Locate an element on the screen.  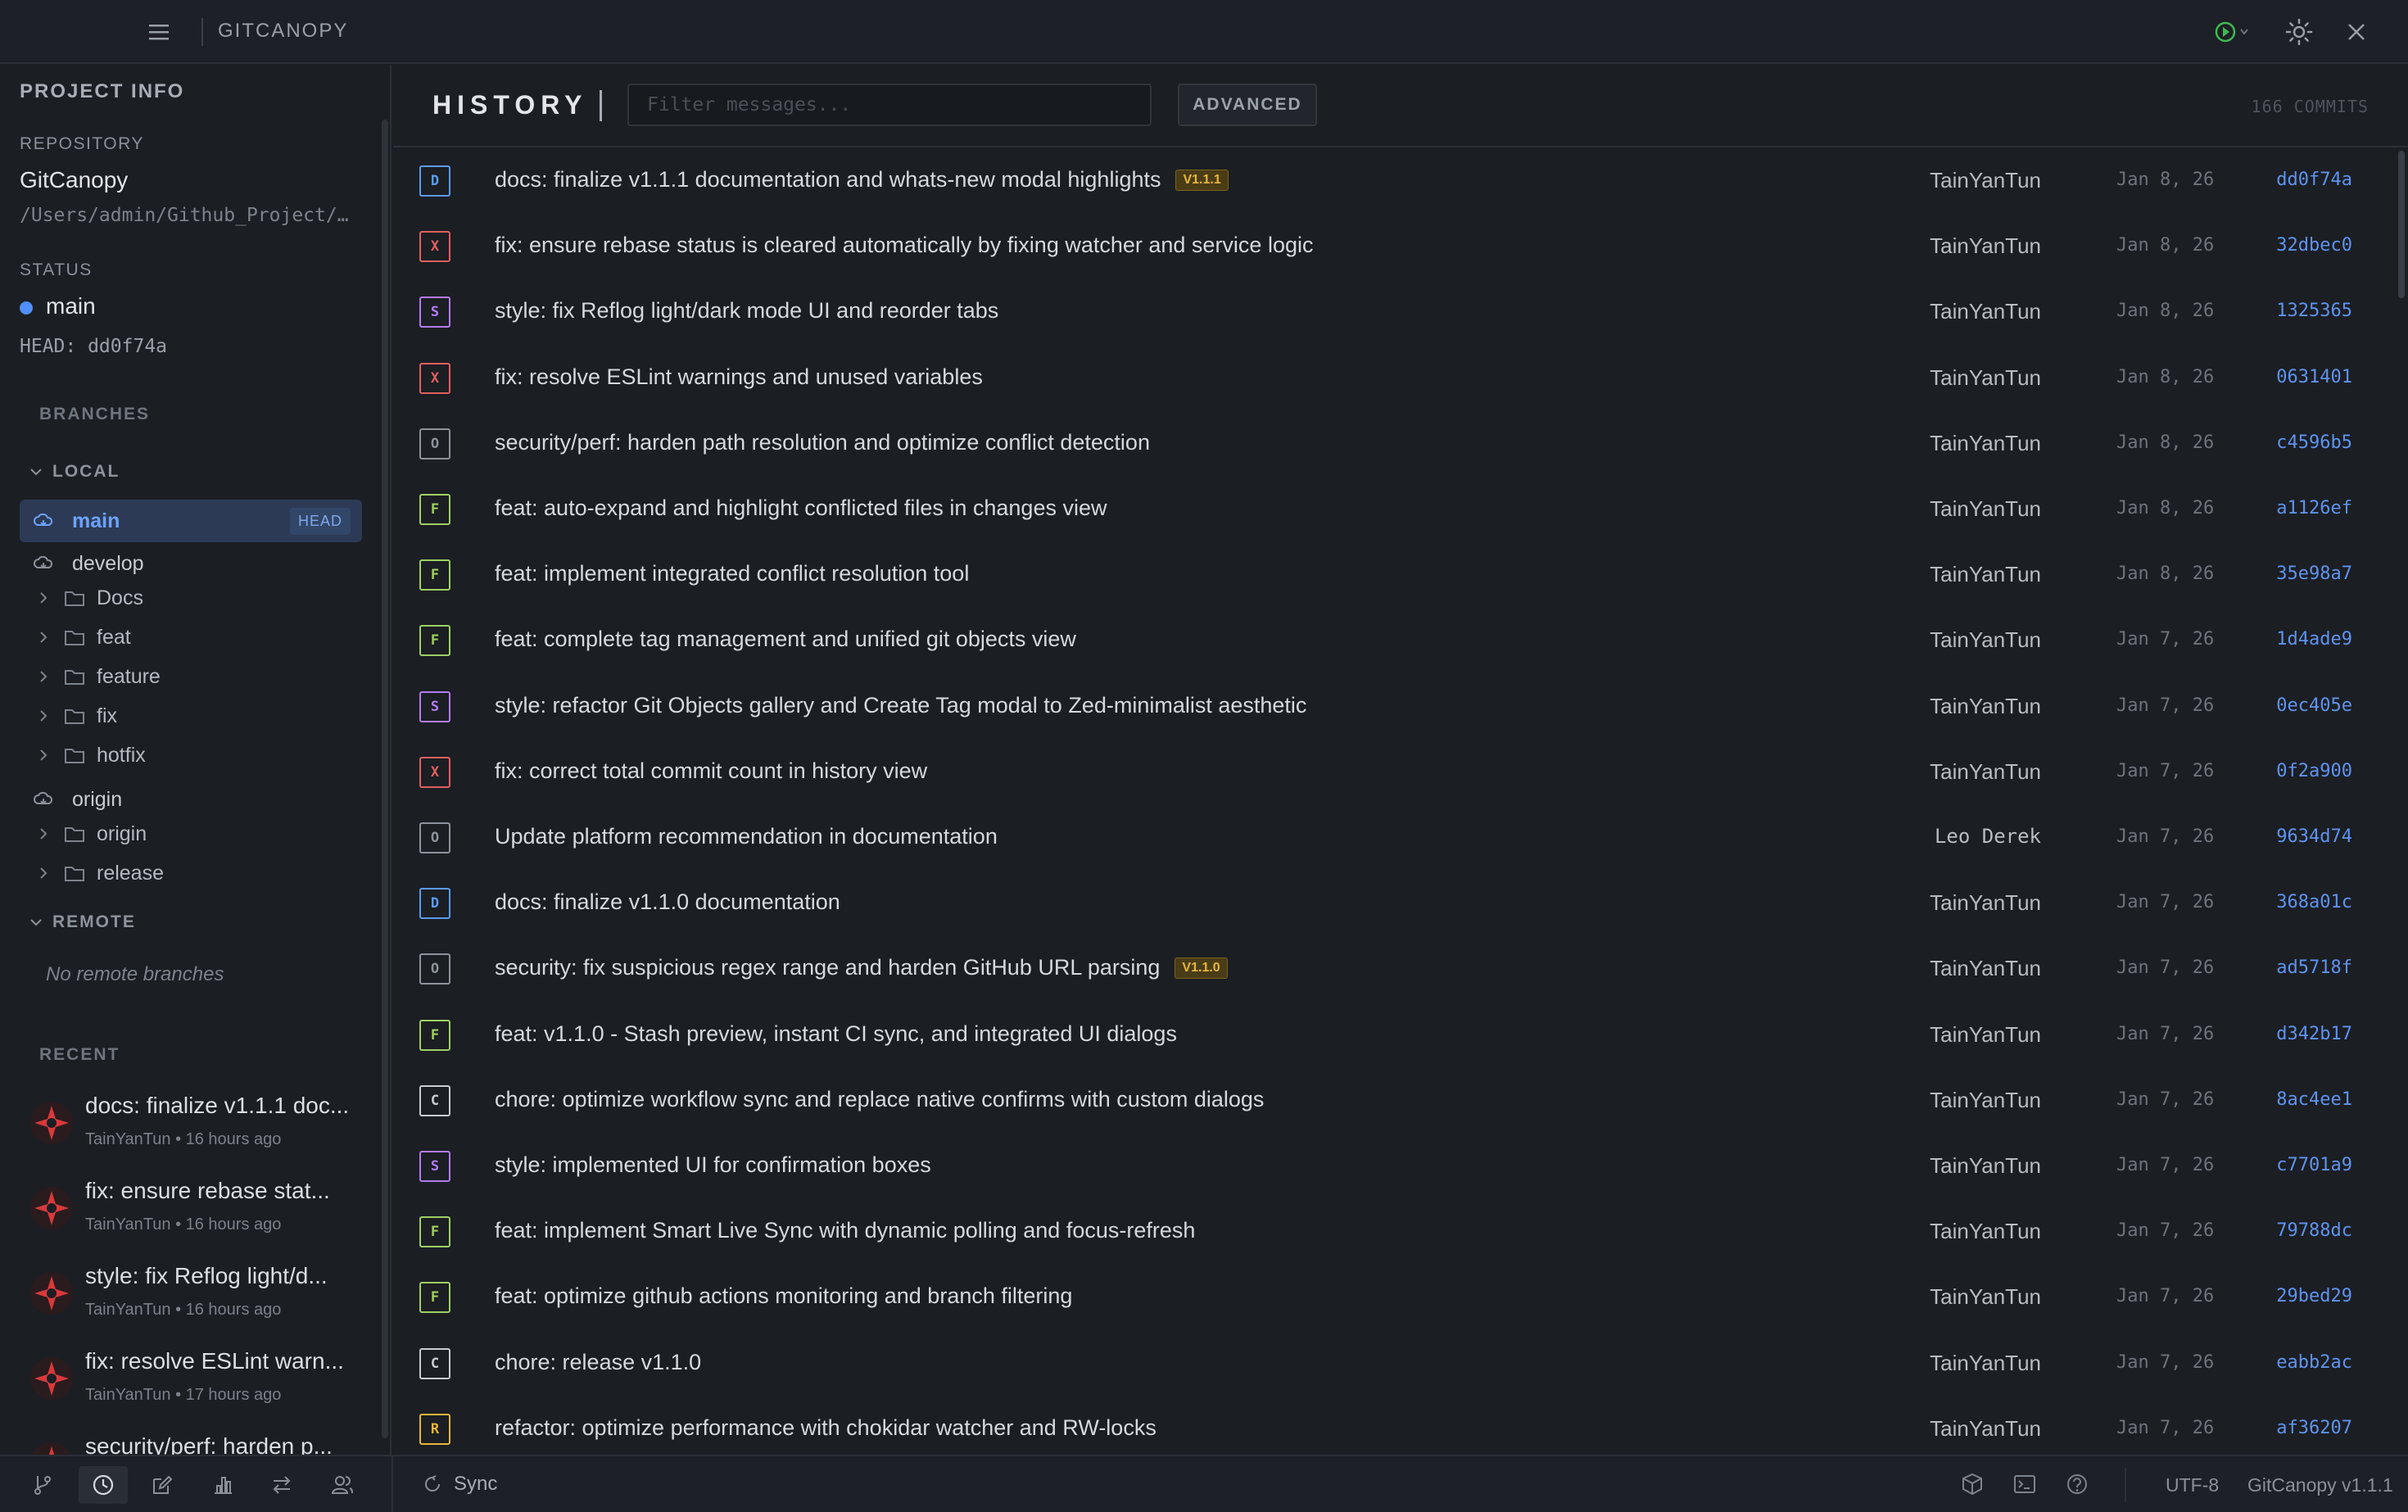
project-info-heading: PROJECT INFO is located at coordinates (102, 91).